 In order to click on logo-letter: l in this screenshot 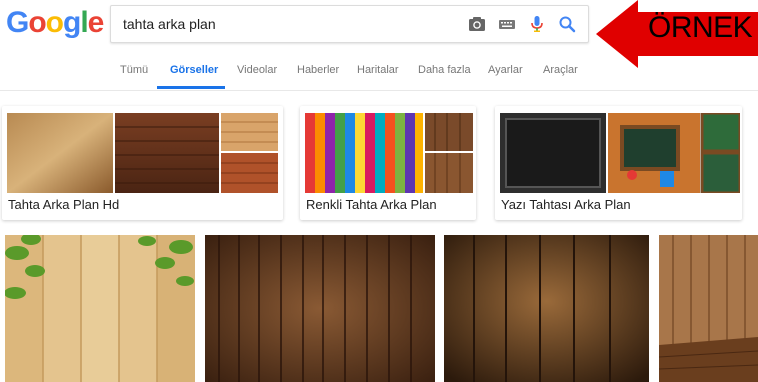, I will do `click(84, 22)`.